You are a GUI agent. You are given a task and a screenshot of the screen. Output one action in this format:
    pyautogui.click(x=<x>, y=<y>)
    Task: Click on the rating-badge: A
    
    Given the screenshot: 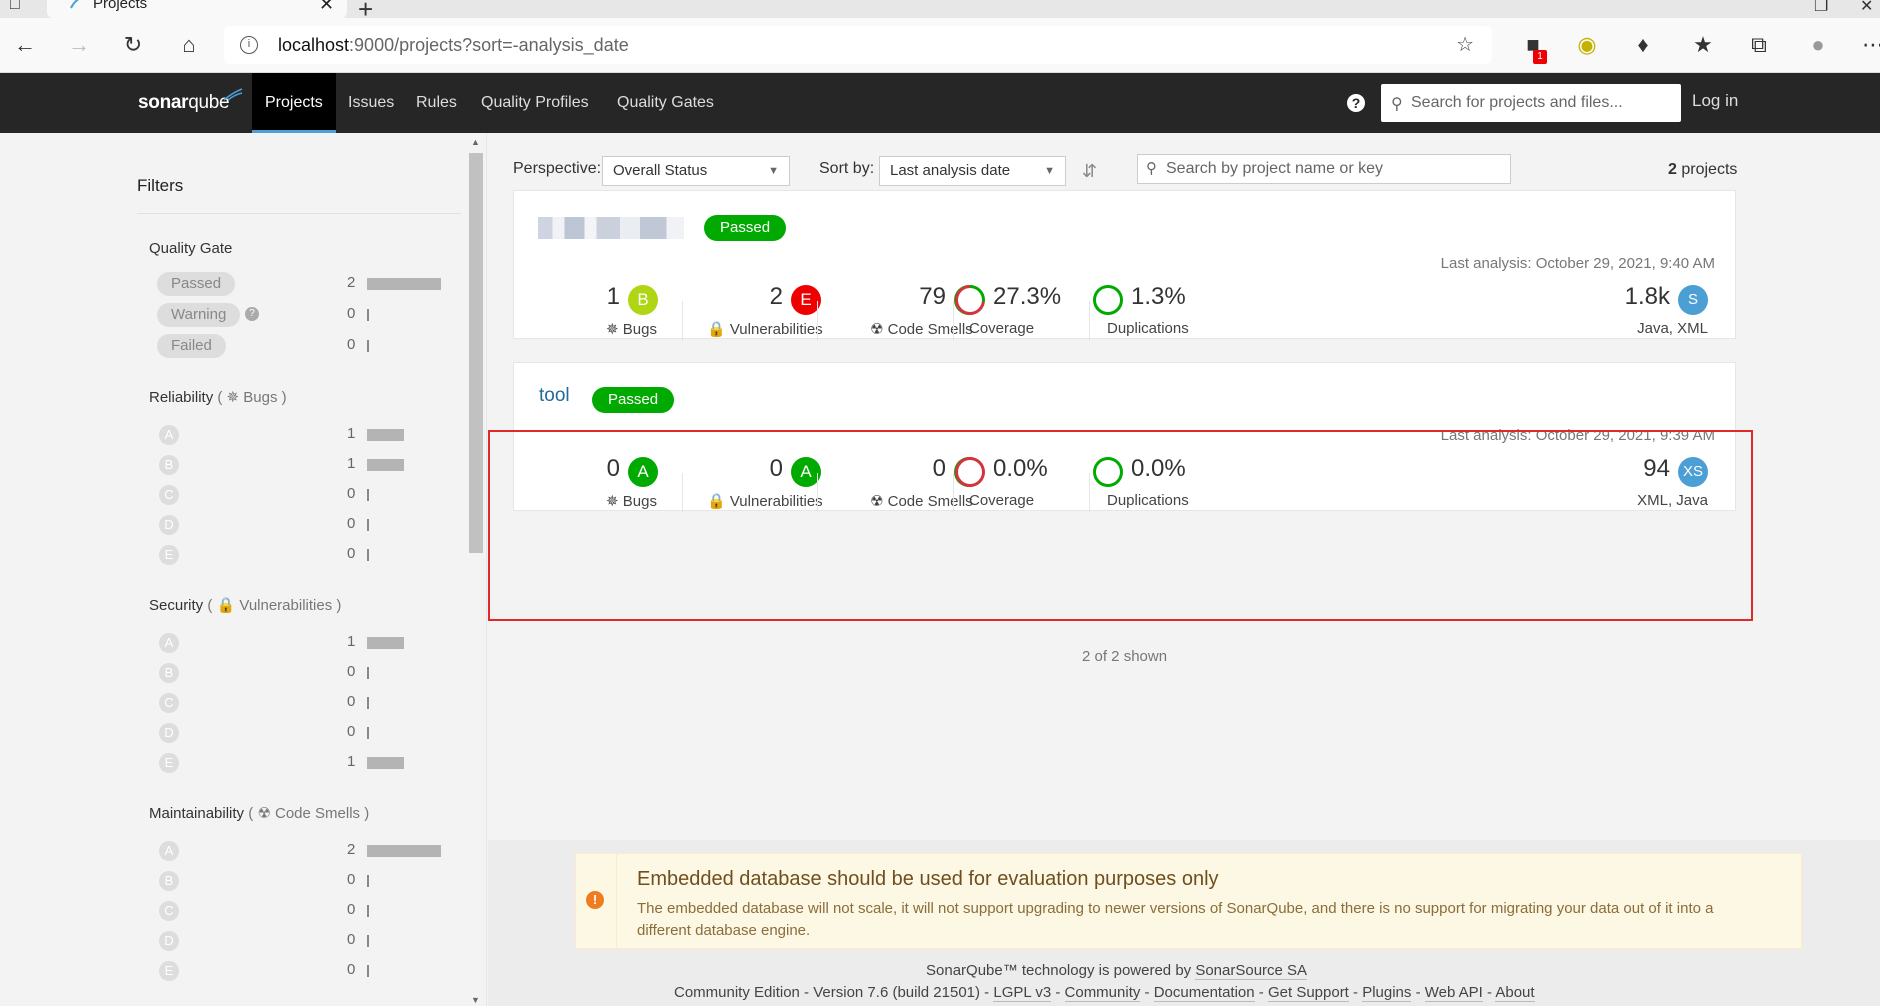 What is the action you would take?
    pyautogui.click(x=169, y=643)
    